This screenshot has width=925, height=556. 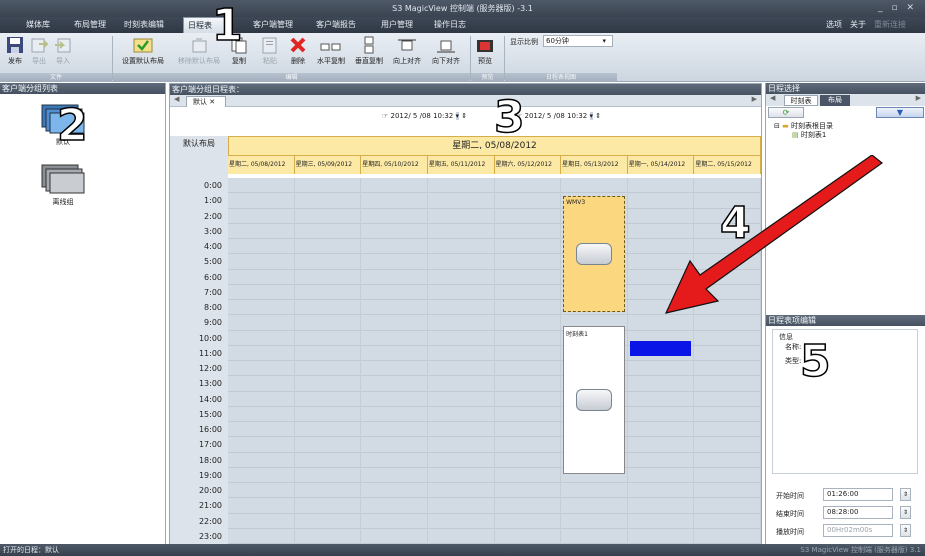 I want to click on scale-select: 60分钟 ▾, so click(x=578, y=41).